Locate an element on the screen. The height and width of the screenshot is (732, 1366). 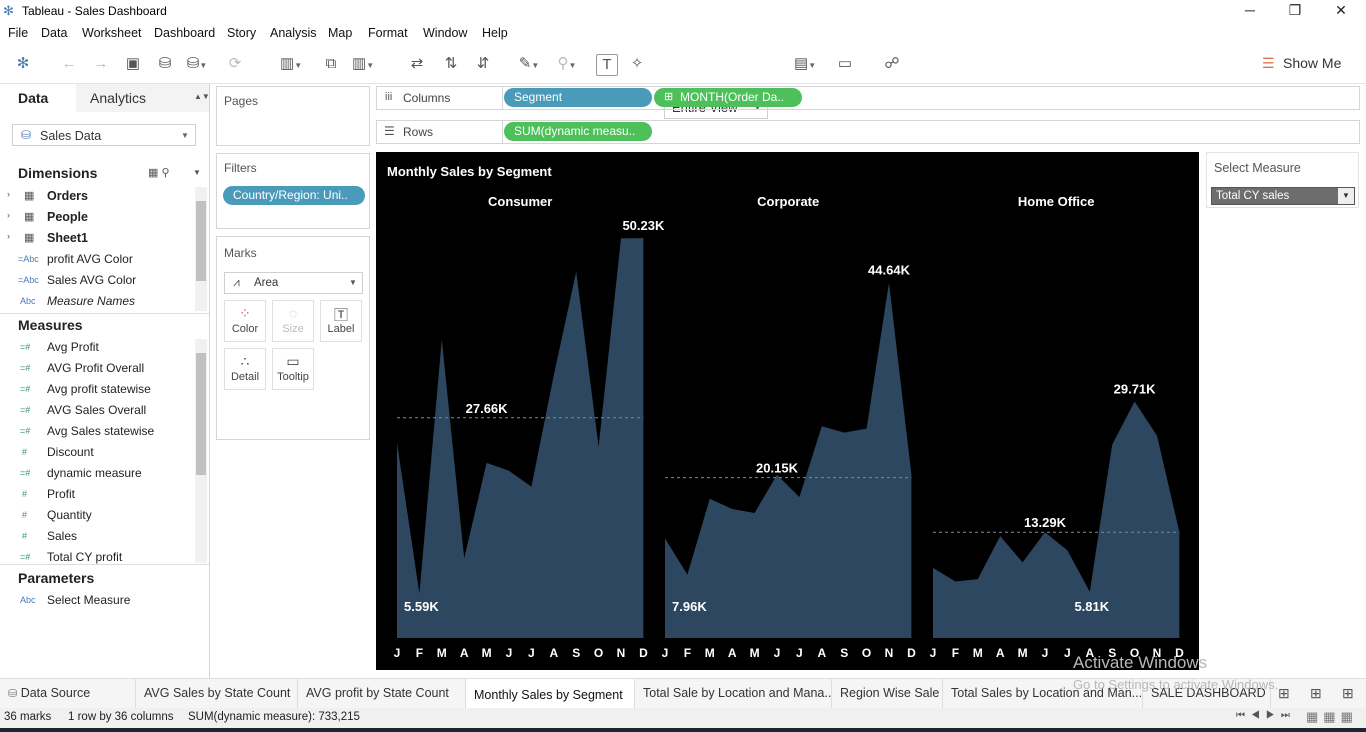
menu-data: Data is located at coordinates (54, 33).